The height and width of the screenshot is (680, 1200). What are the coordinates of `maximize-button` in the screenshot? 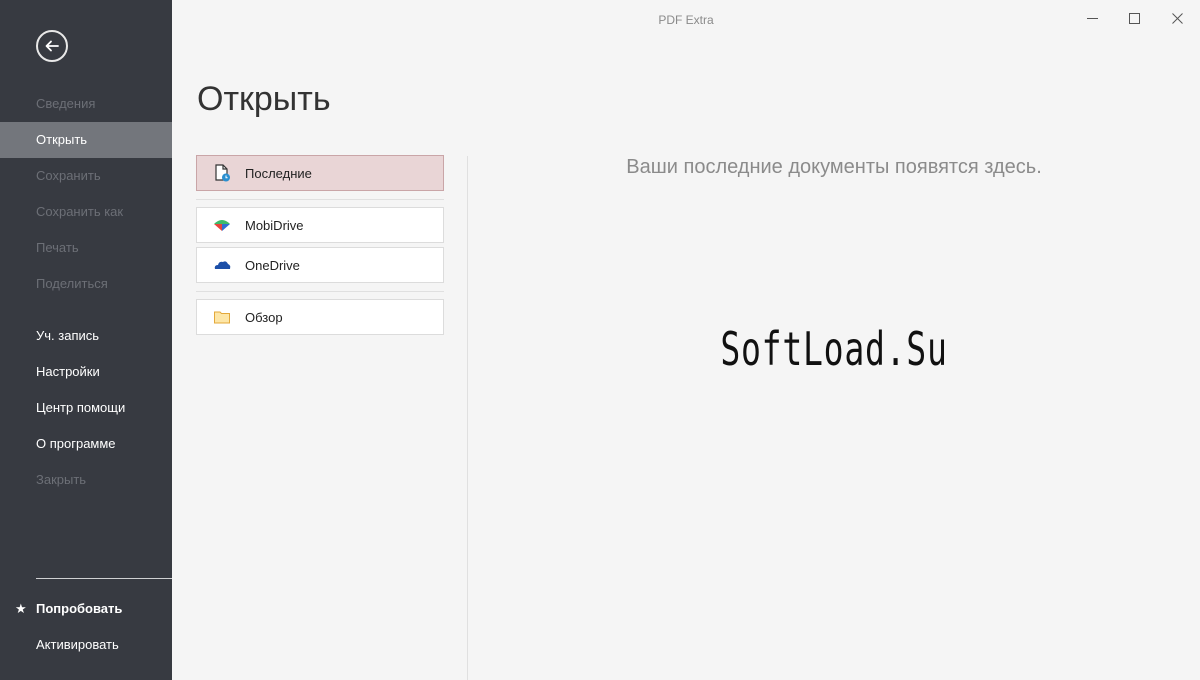 It's located at (1134, 18).